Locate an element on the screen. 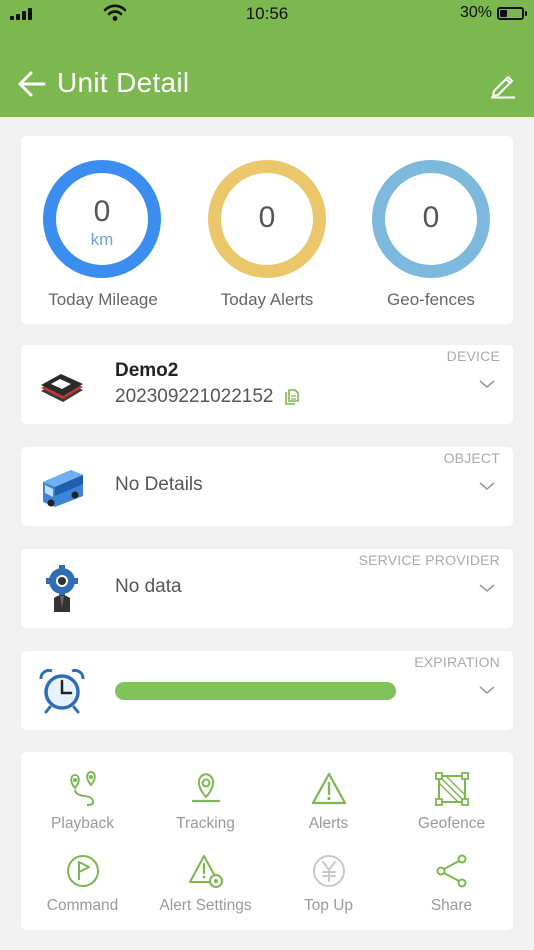 The height and width of the screenshot is (950, 534). battery-icon is located at coordinates (512, 13).